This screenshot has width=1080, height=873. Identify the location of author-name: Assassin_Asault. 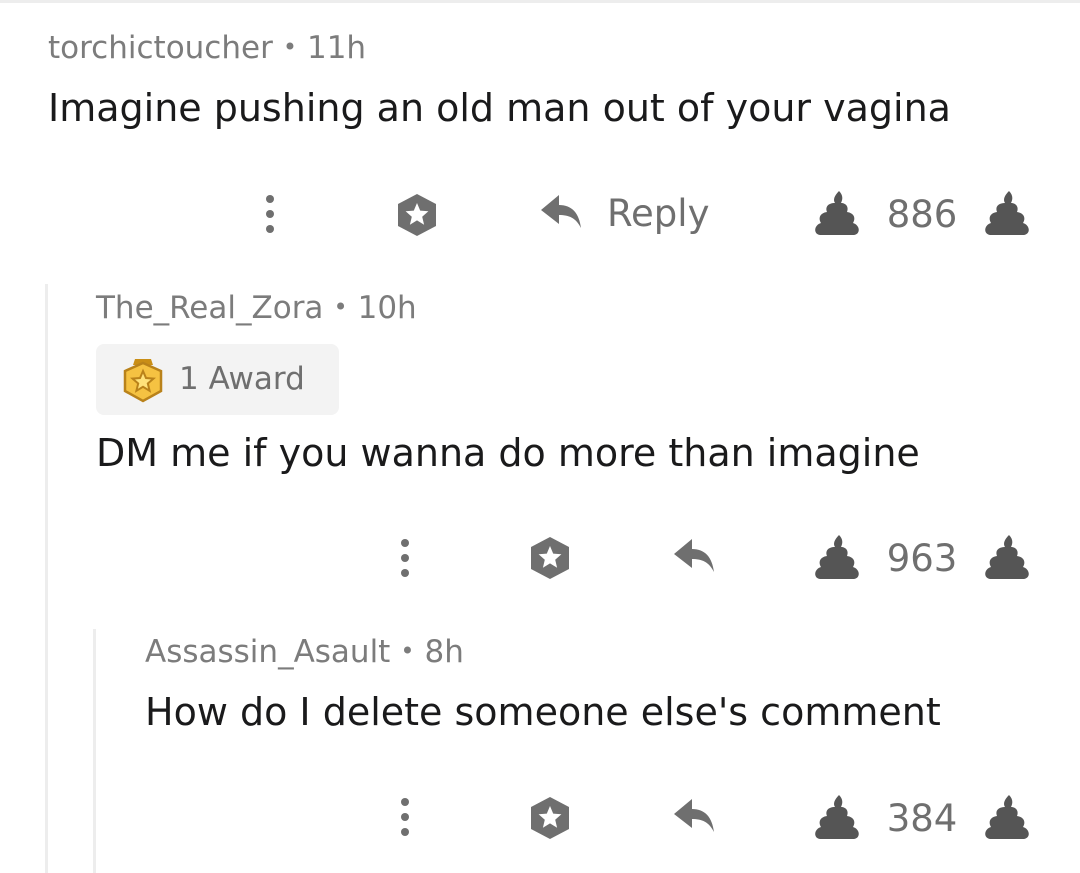
(267, 652).